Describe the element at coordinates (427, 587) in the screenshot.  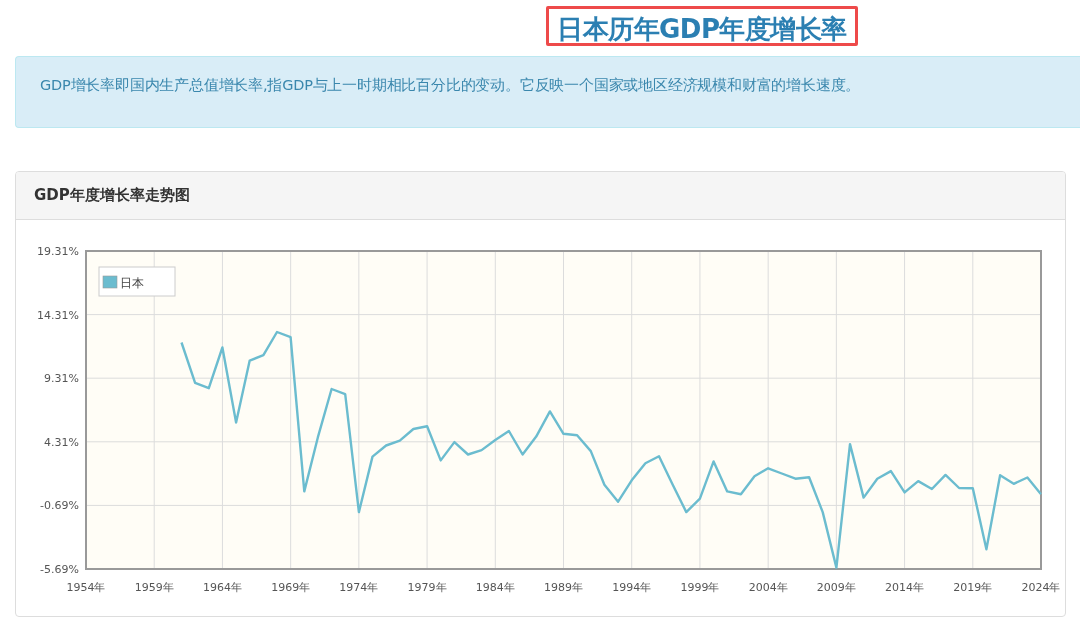
I see `x-tick-label: 1979年` at that location.